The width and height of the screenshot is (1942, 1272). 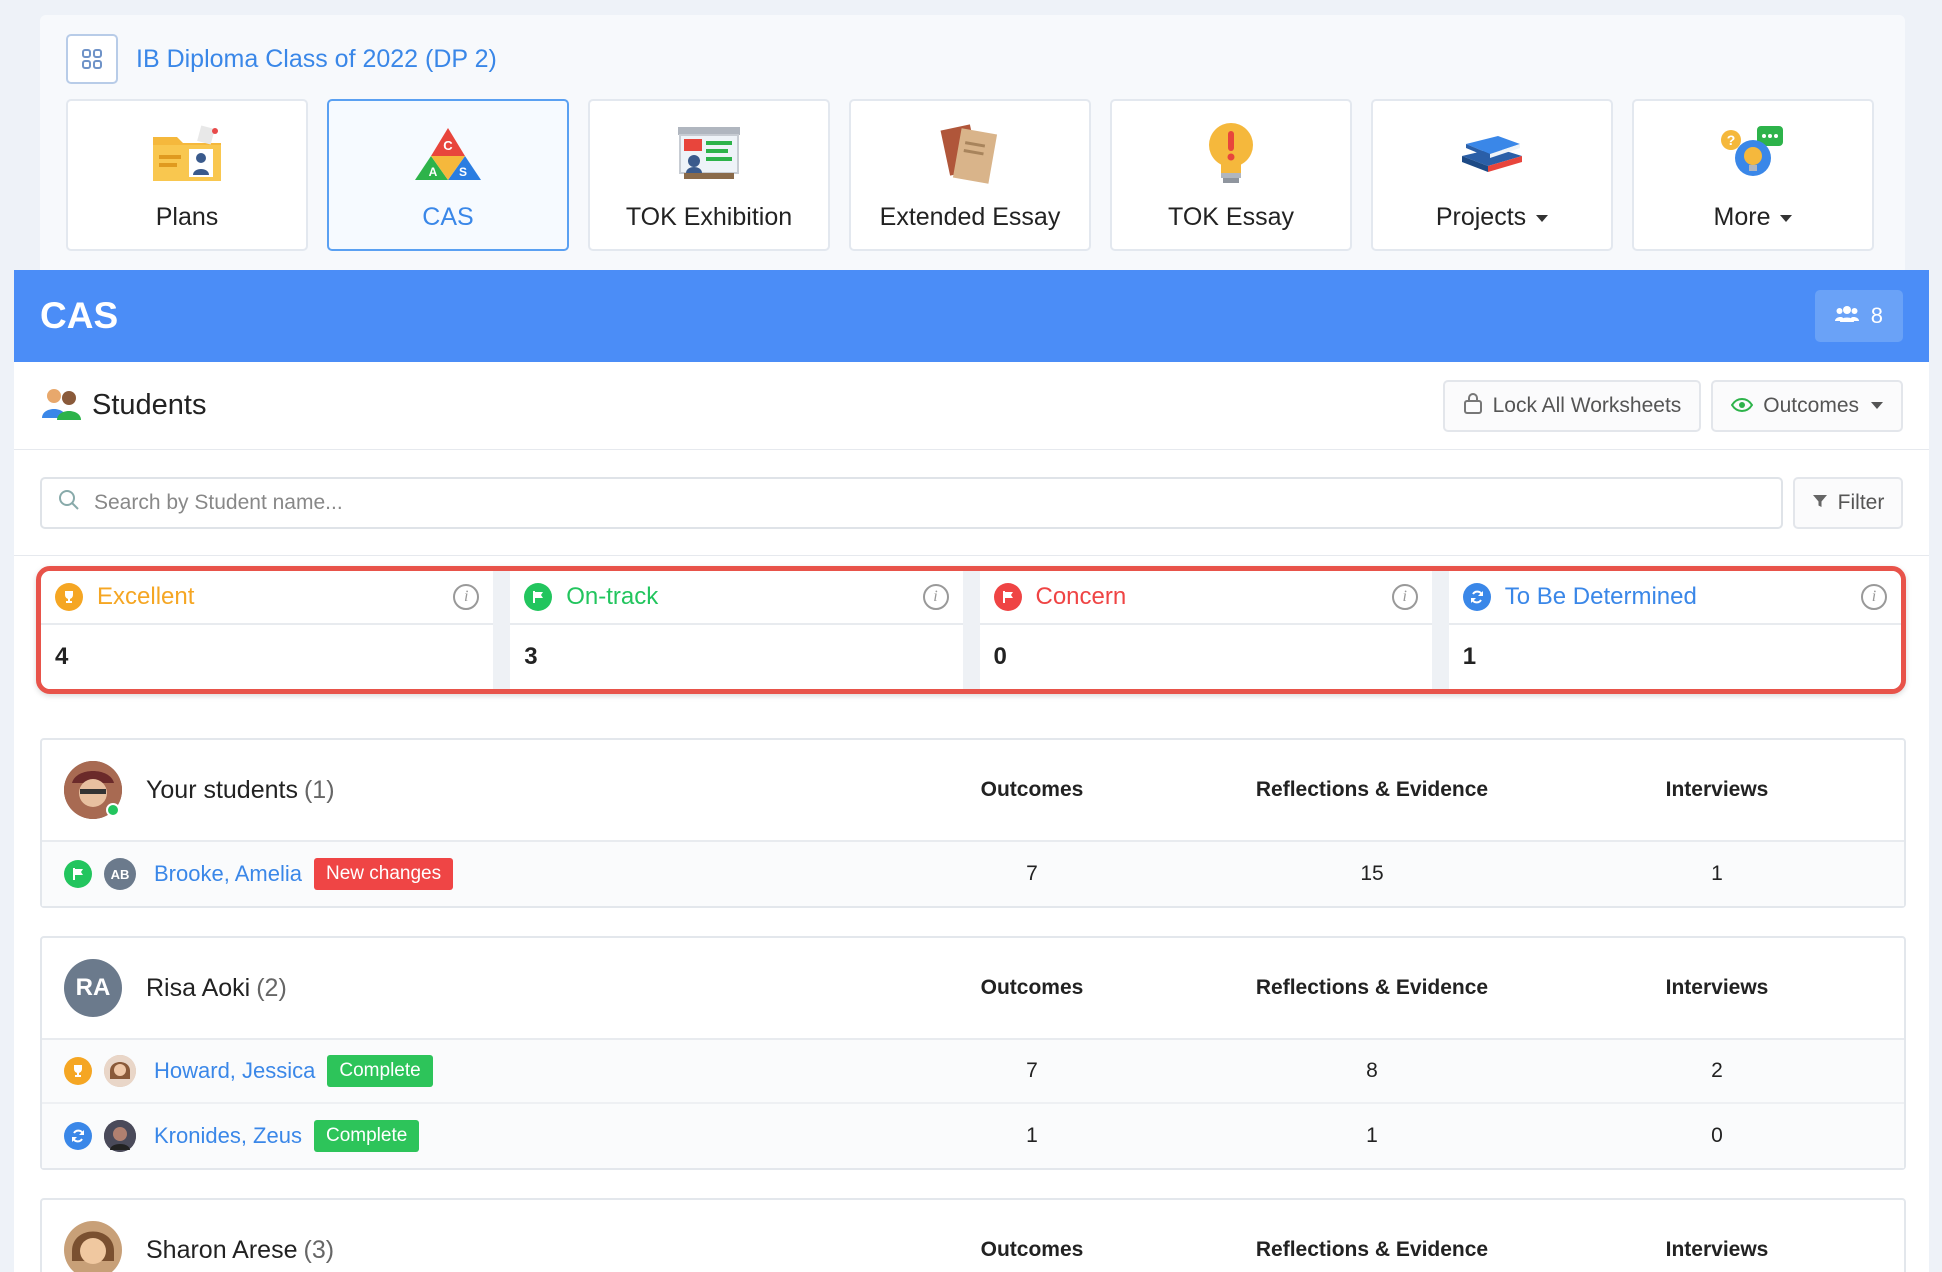 What do you see at coordinates (1587, 405) in the screenshot?
I see `lock-label: Lock All Worksheets` at bounding box center [1587, 405].